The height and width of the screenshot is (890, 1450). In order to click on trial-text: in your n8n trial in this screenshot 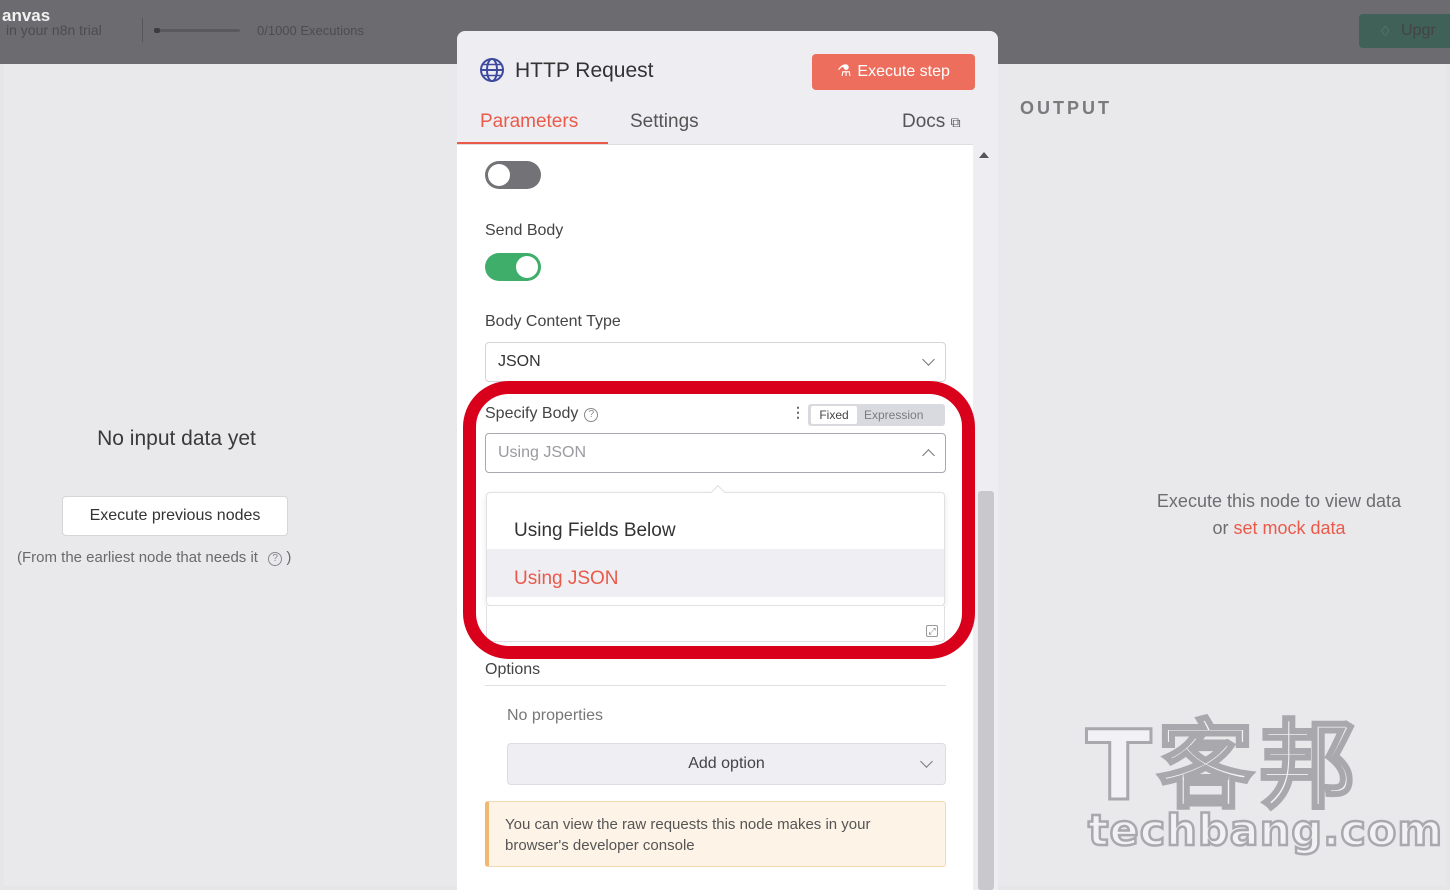, I will do `click(54, 30)`.